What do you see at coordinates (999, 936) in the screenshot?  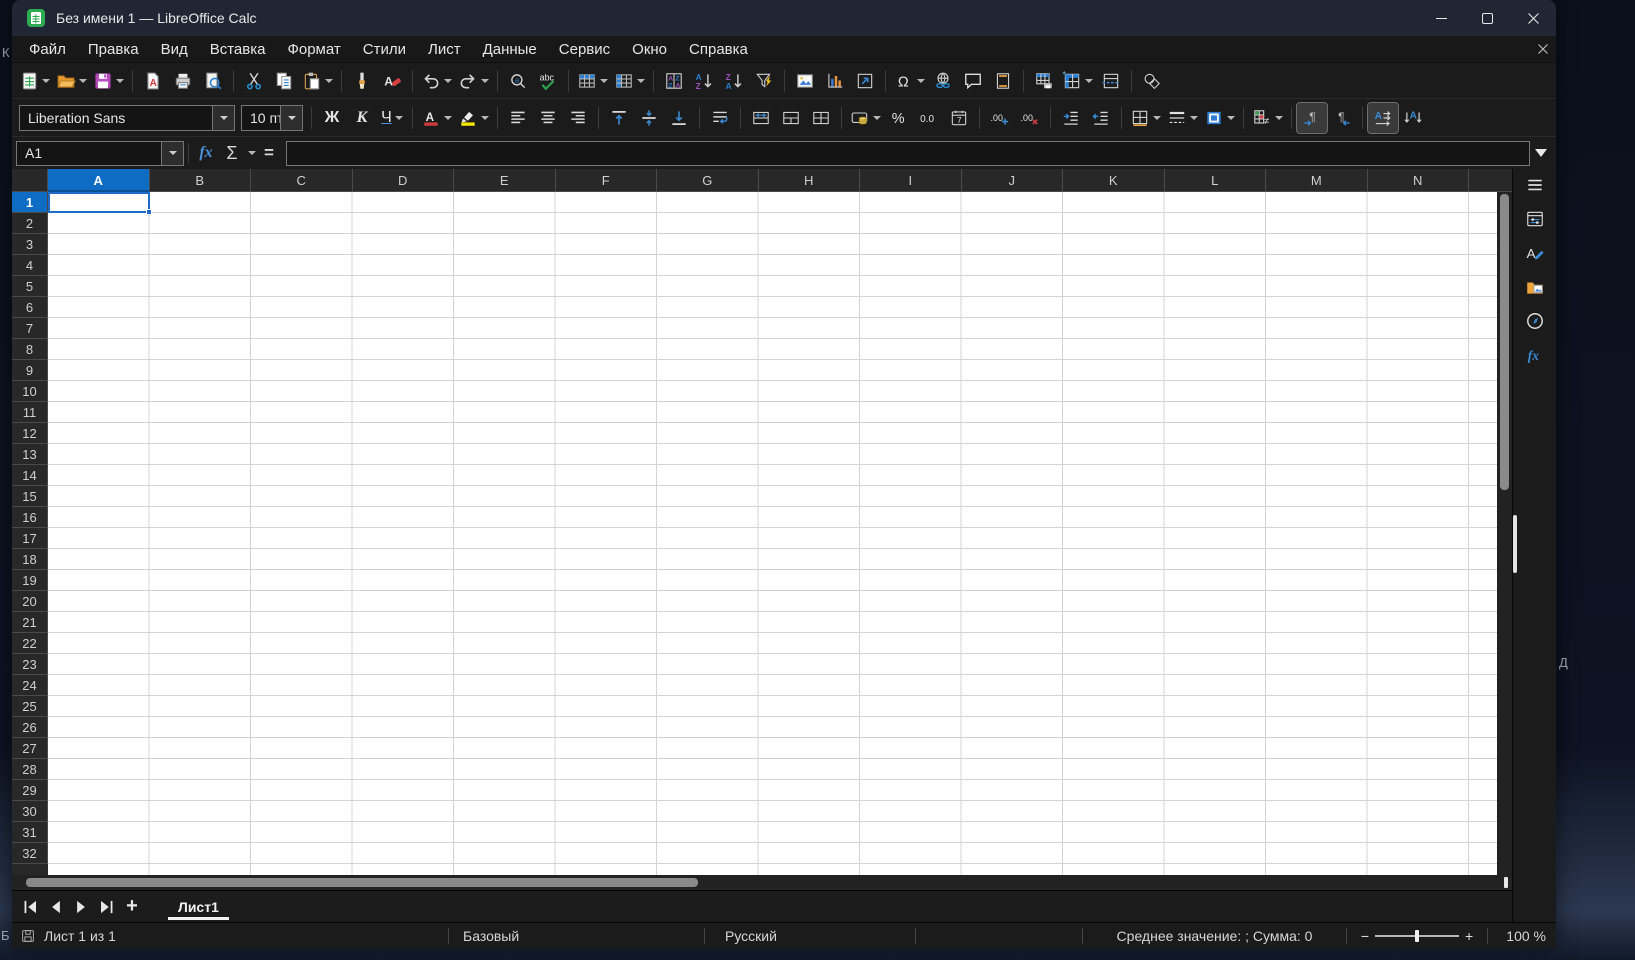 I see `selection-mode-status` at bounding box center [999, 936].